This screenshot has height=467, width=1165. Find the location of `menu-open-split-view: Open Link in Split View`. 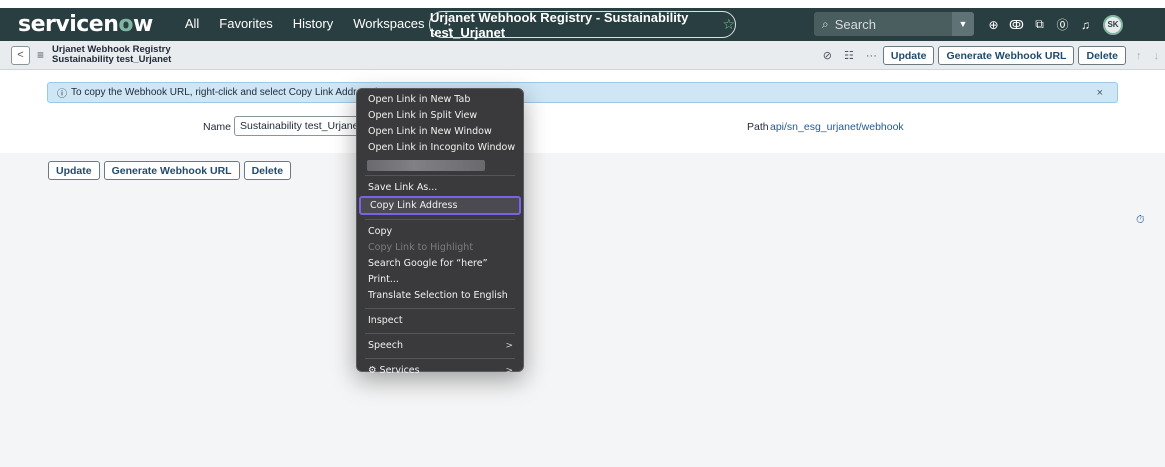

menu-open-split-view: Open Link in Split View is located at coordinates (440, 116).